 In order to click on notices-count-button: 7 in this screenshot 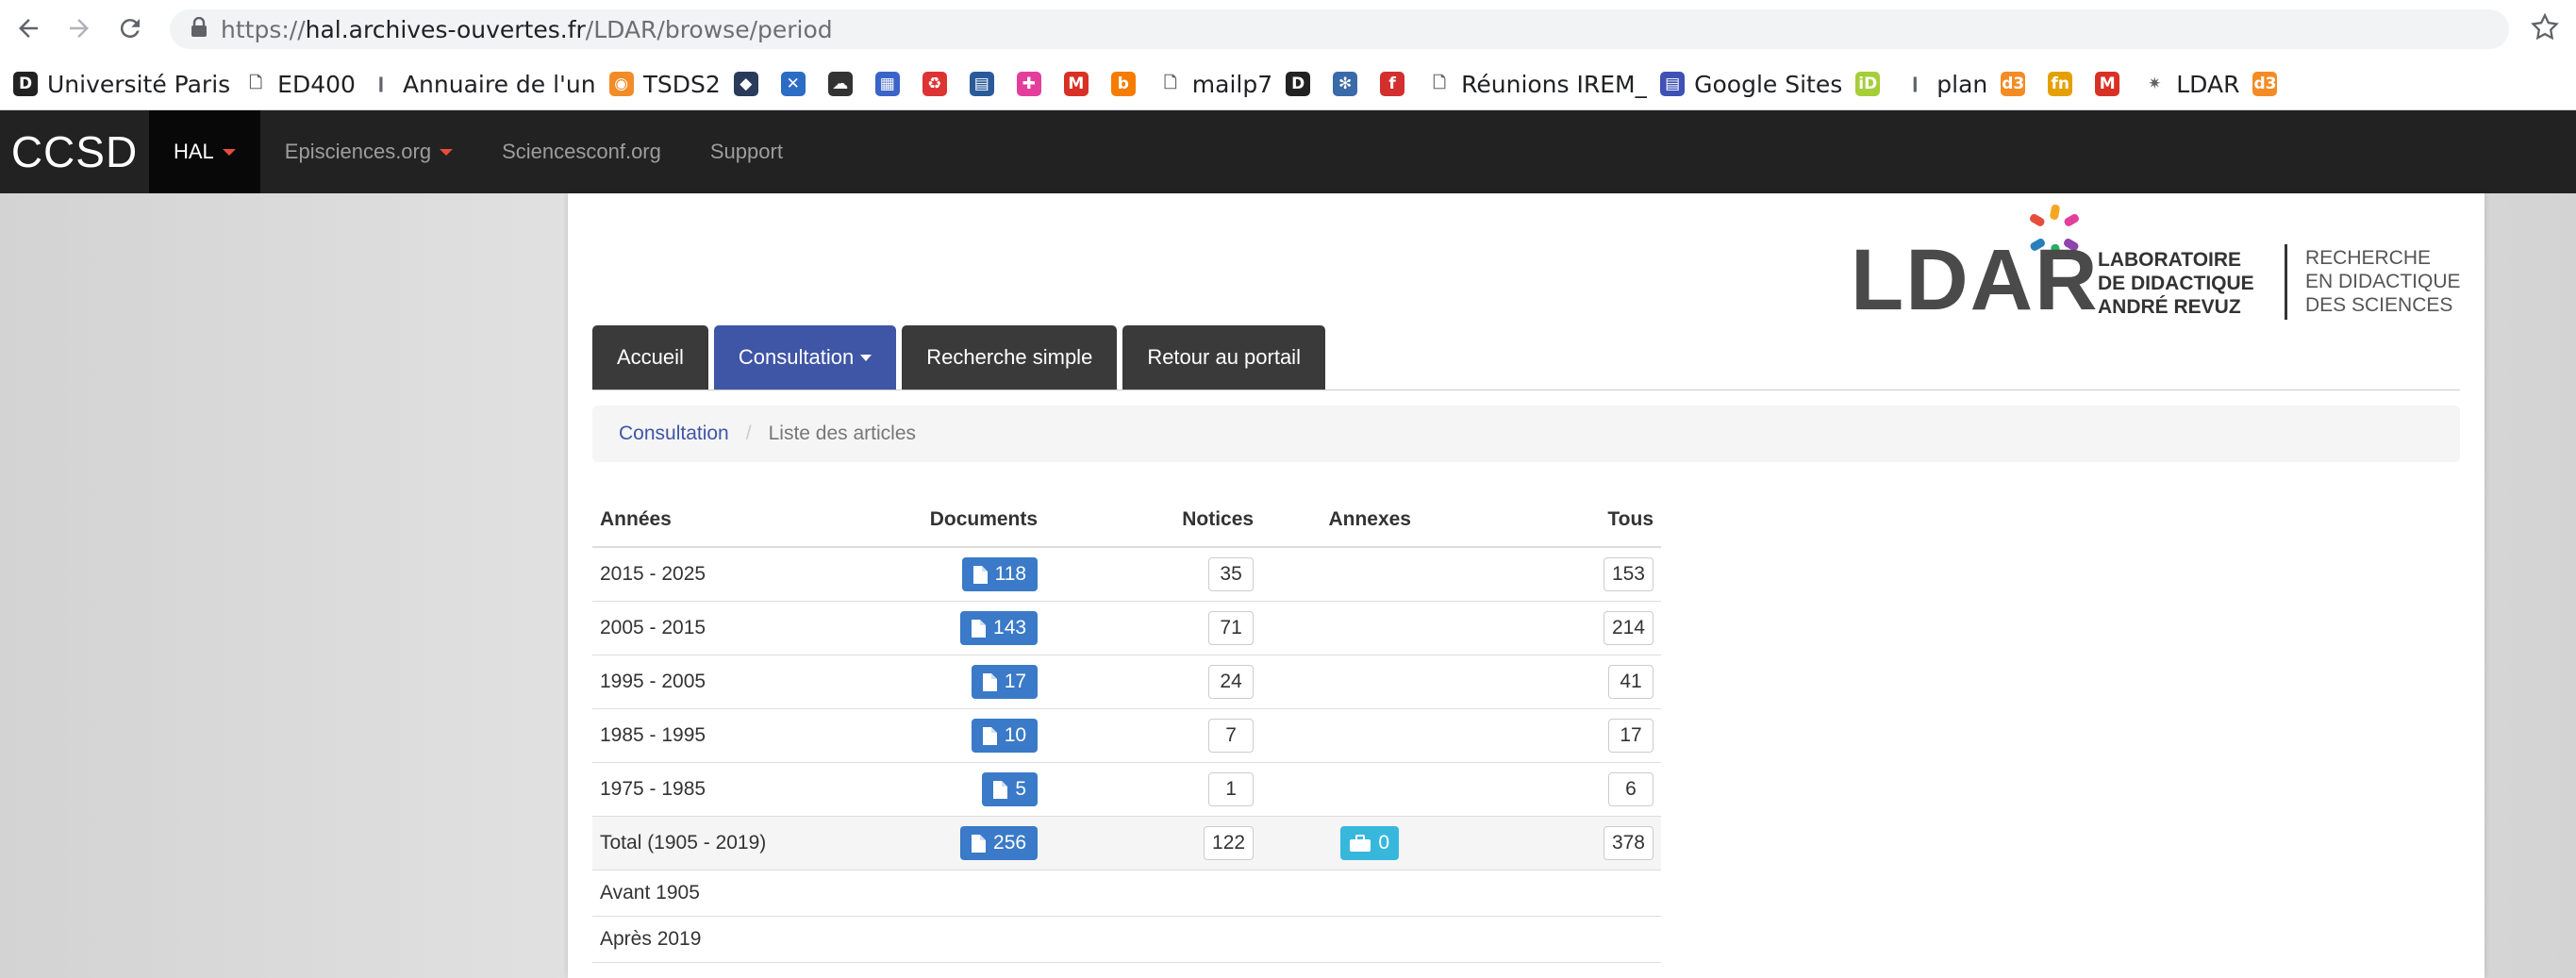, I will do `click(1232, 736)`.